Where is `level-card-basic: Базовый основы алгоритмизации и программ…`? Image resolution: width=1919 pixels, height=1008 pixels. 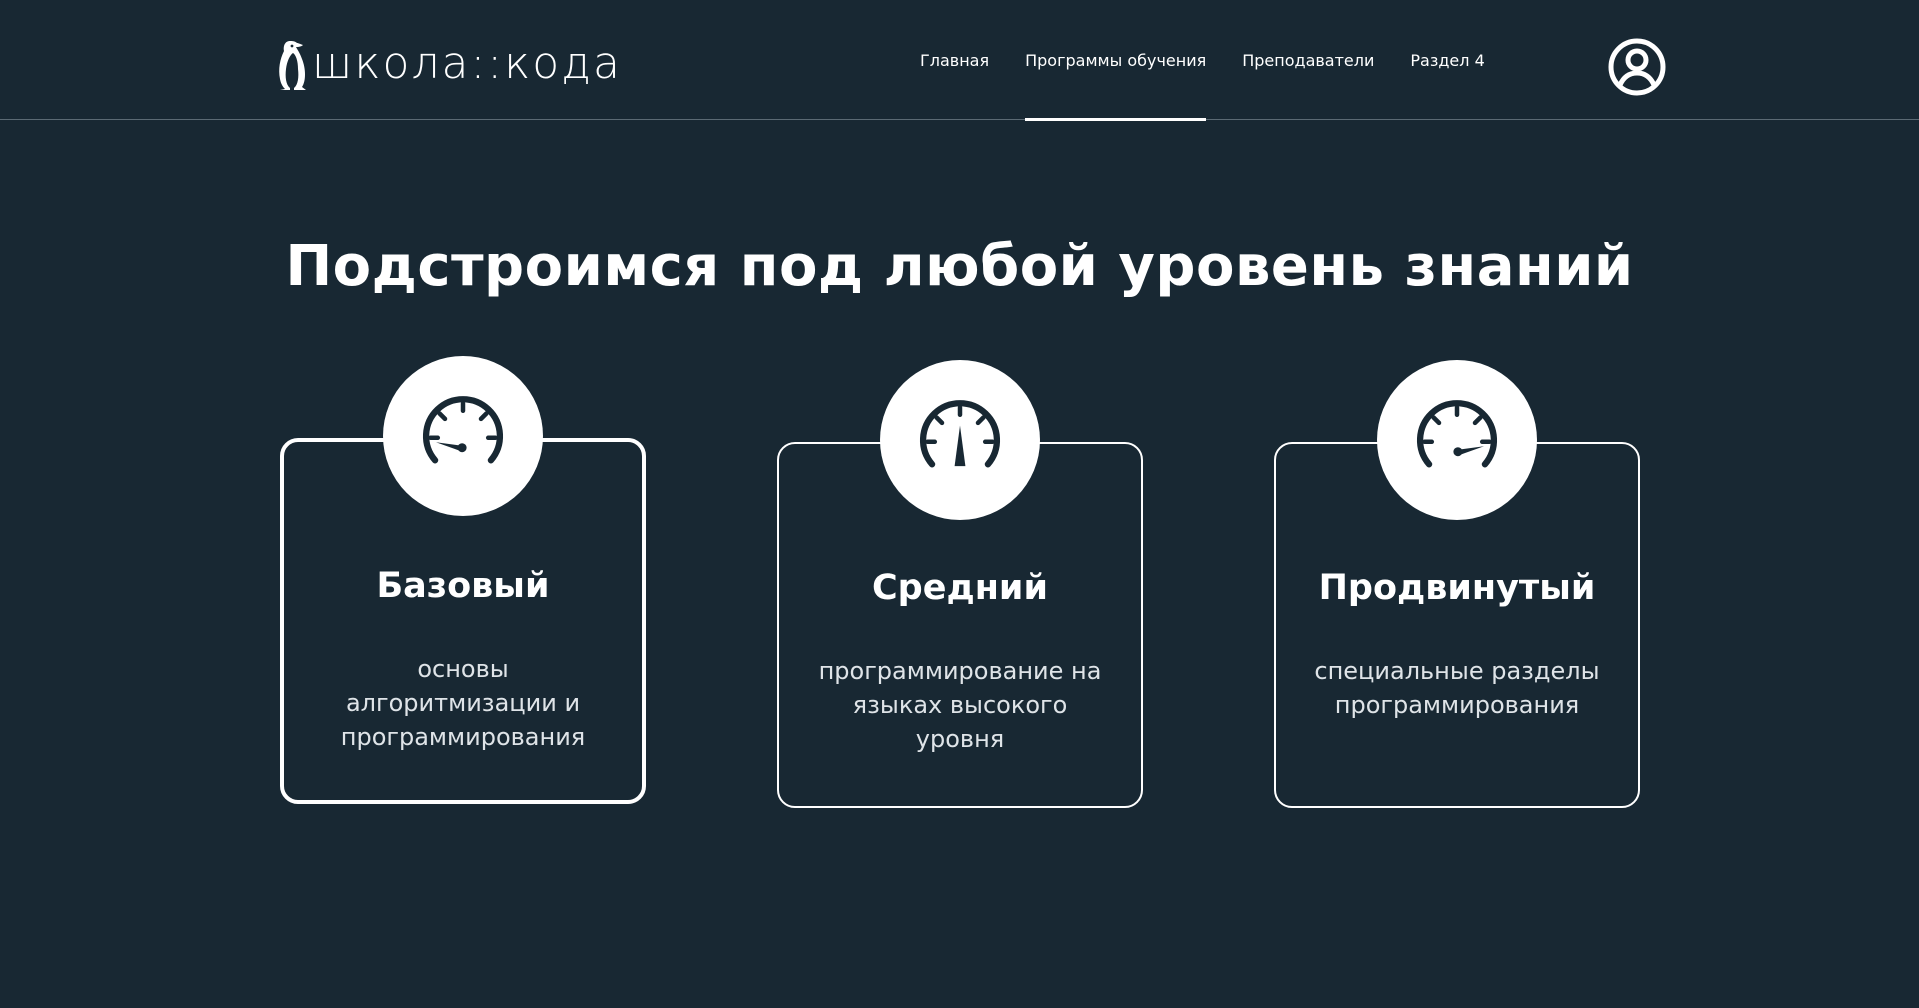 level-card-basic: Базовый основы алгоритмизации и программ… is located at coordinates (463, 580).